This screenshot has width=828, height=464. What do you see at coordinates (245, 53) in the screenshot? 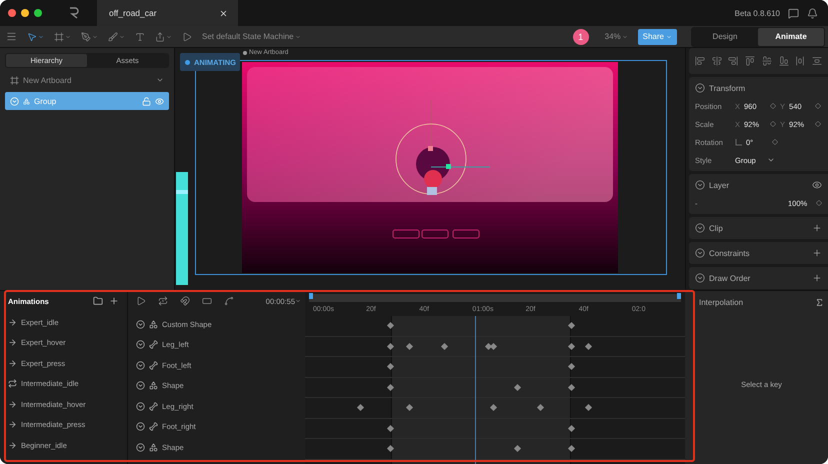
I see `artboard-dot-icon` at bounding box center [245, 53].